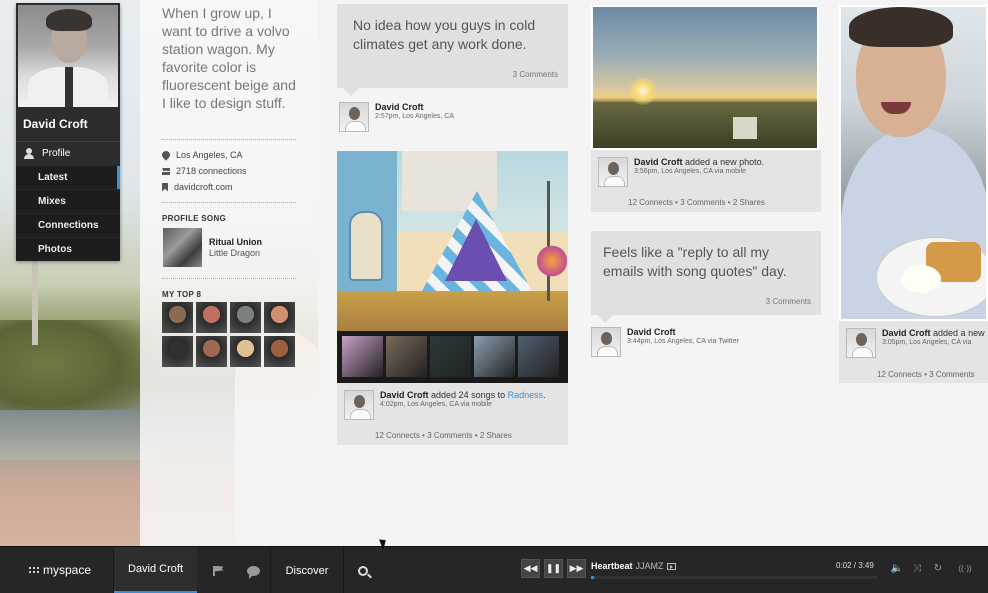 Image resolution: width=988 pixels, height=593 pixels. I want to click on website-row: davidcroft.com, so click(197, 187).